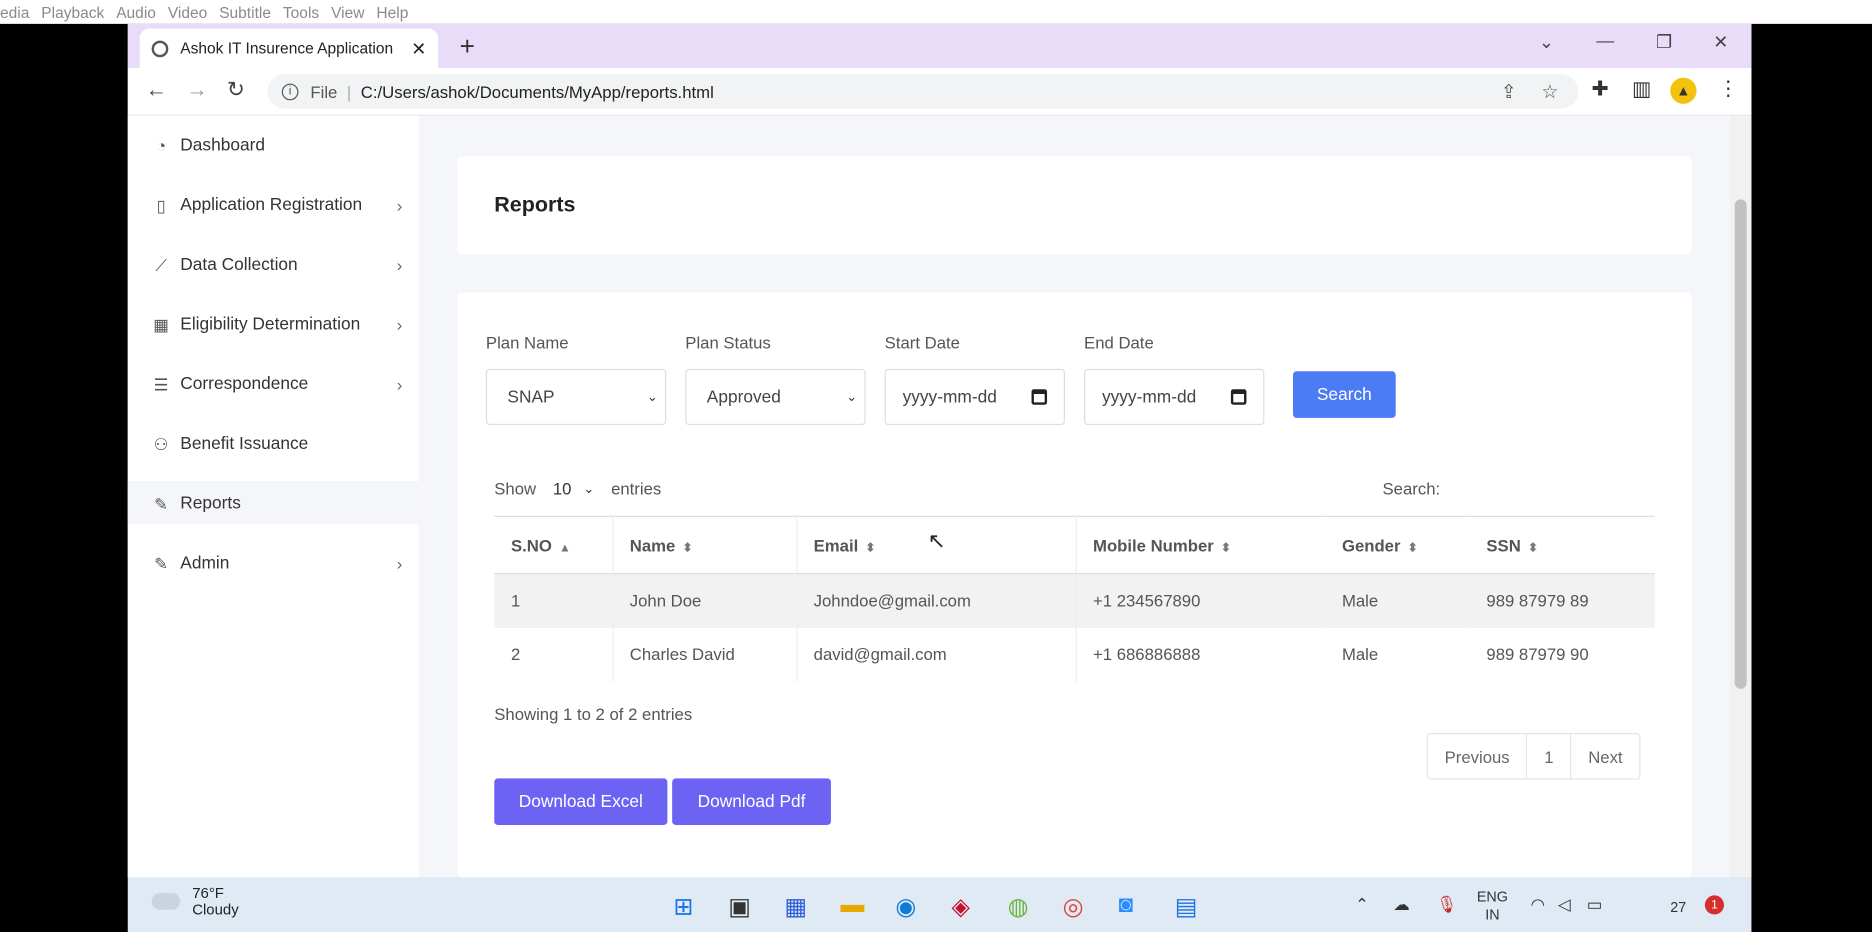  Describe the element at coordinates (1599, 90) in the screenshot. I see `extensions-icon: ✚` at that location.